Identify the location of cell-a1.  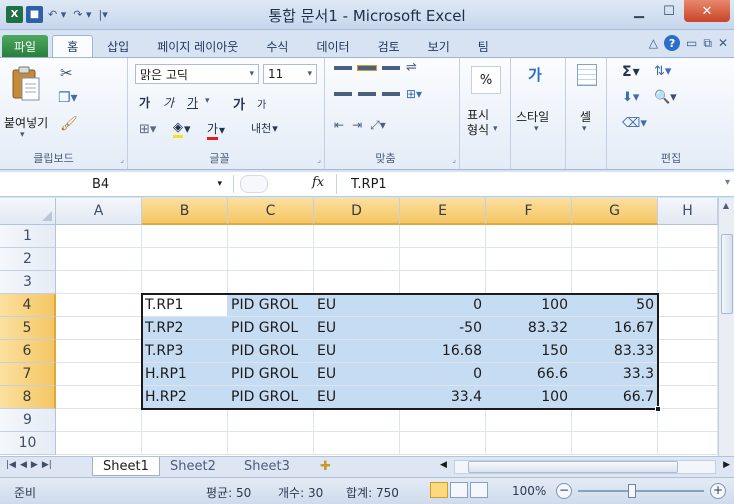
(99, 236).